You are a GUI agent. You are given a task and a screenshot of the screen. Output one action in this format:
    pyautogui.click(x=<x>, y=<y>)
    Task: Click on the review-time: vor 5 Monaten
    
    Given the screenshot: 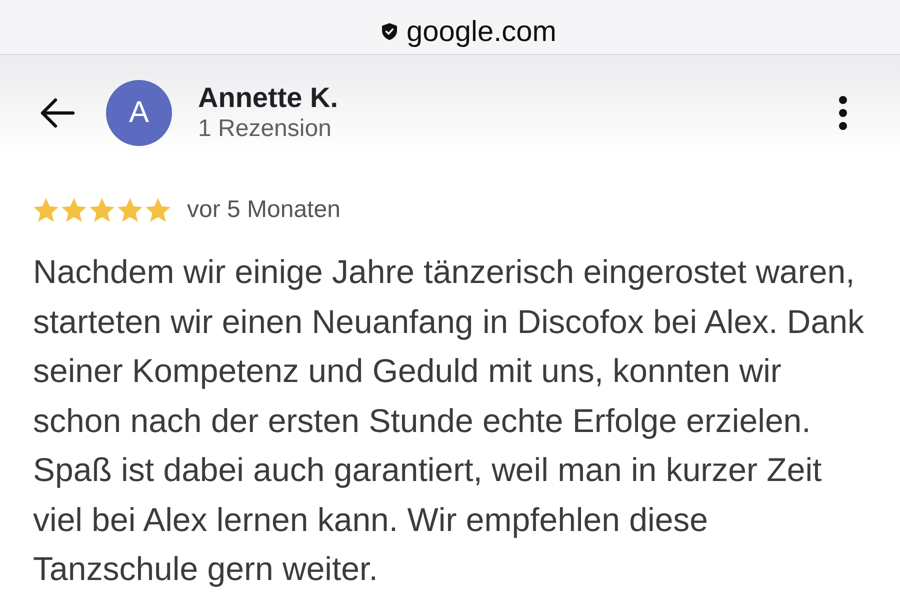 What is the action you would take?
    pyautogui.click(x=263, y=210)
    